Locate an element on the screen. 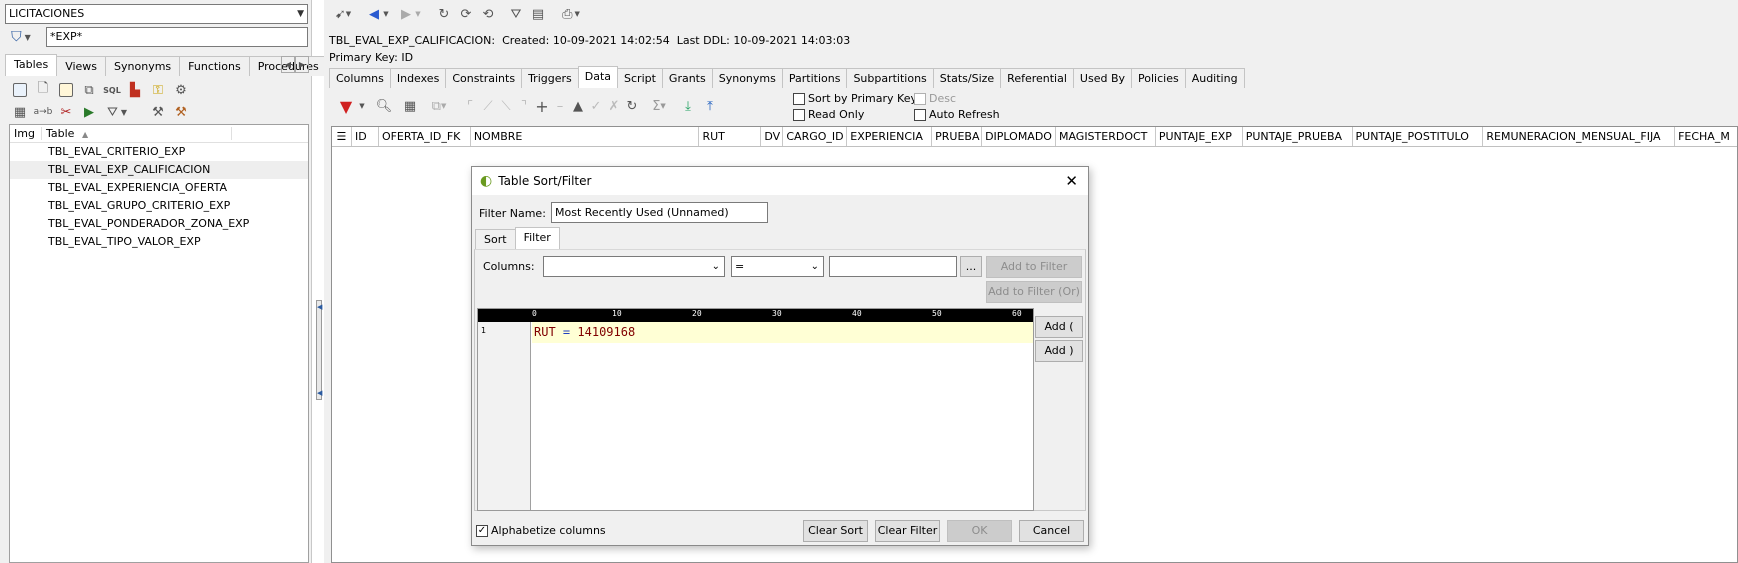 This screenshot has width=1738, height=563. sort-by-pk-checkbox: Sort by Primary Key is located at coordinates (855, 98).